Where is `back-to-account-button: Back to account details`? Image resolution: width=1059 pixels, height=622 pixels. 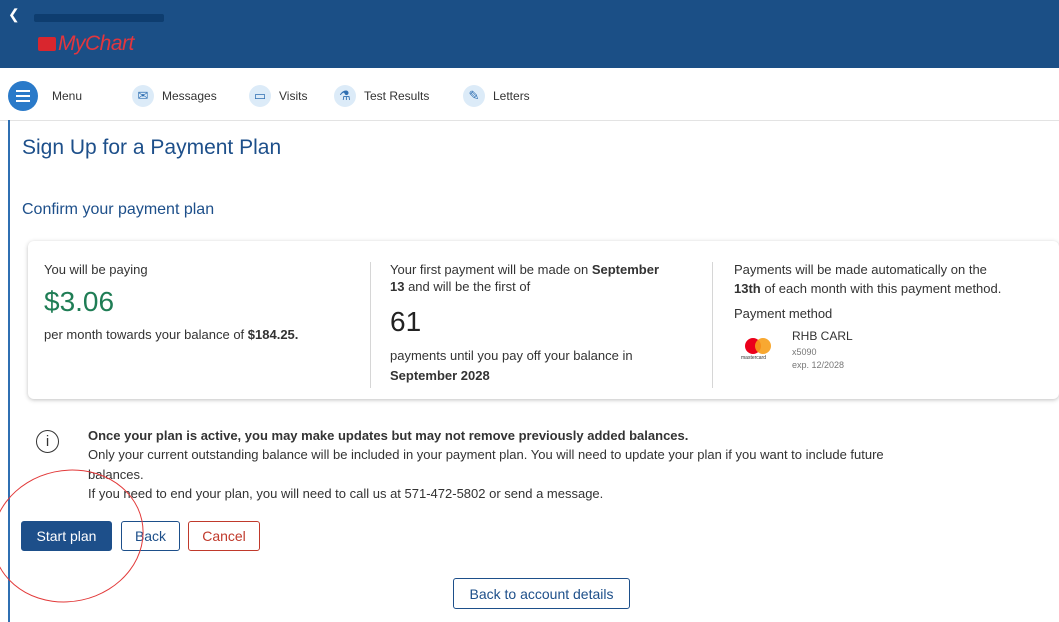 back-to-account-button: Back to account details is located at coordinates (541, 593).